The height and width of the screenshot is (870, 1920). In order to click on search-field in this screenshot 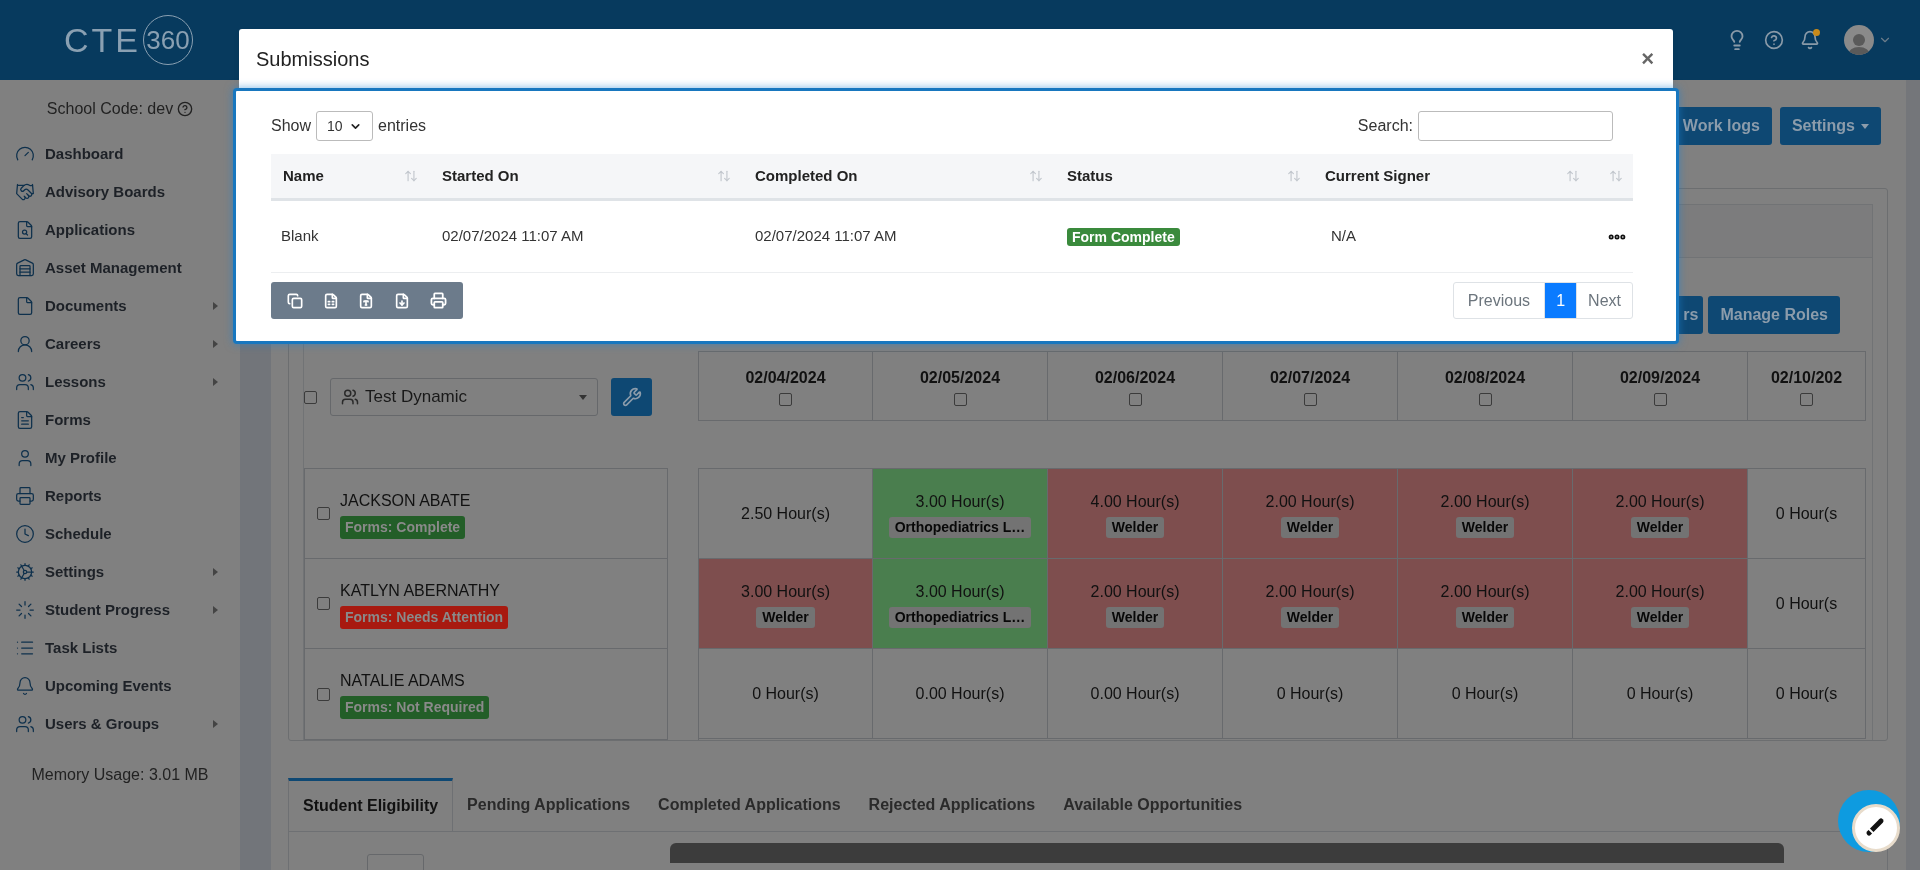, I will do `click(1515, 126)`.